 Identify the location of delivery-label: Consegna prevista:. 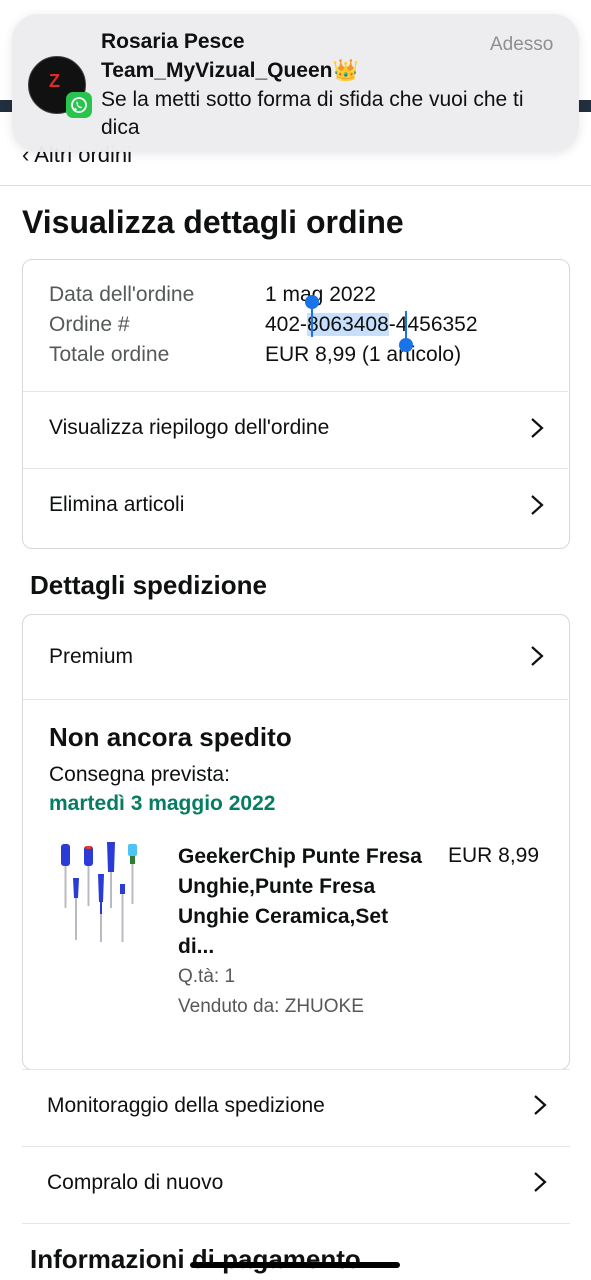
(139, 774).